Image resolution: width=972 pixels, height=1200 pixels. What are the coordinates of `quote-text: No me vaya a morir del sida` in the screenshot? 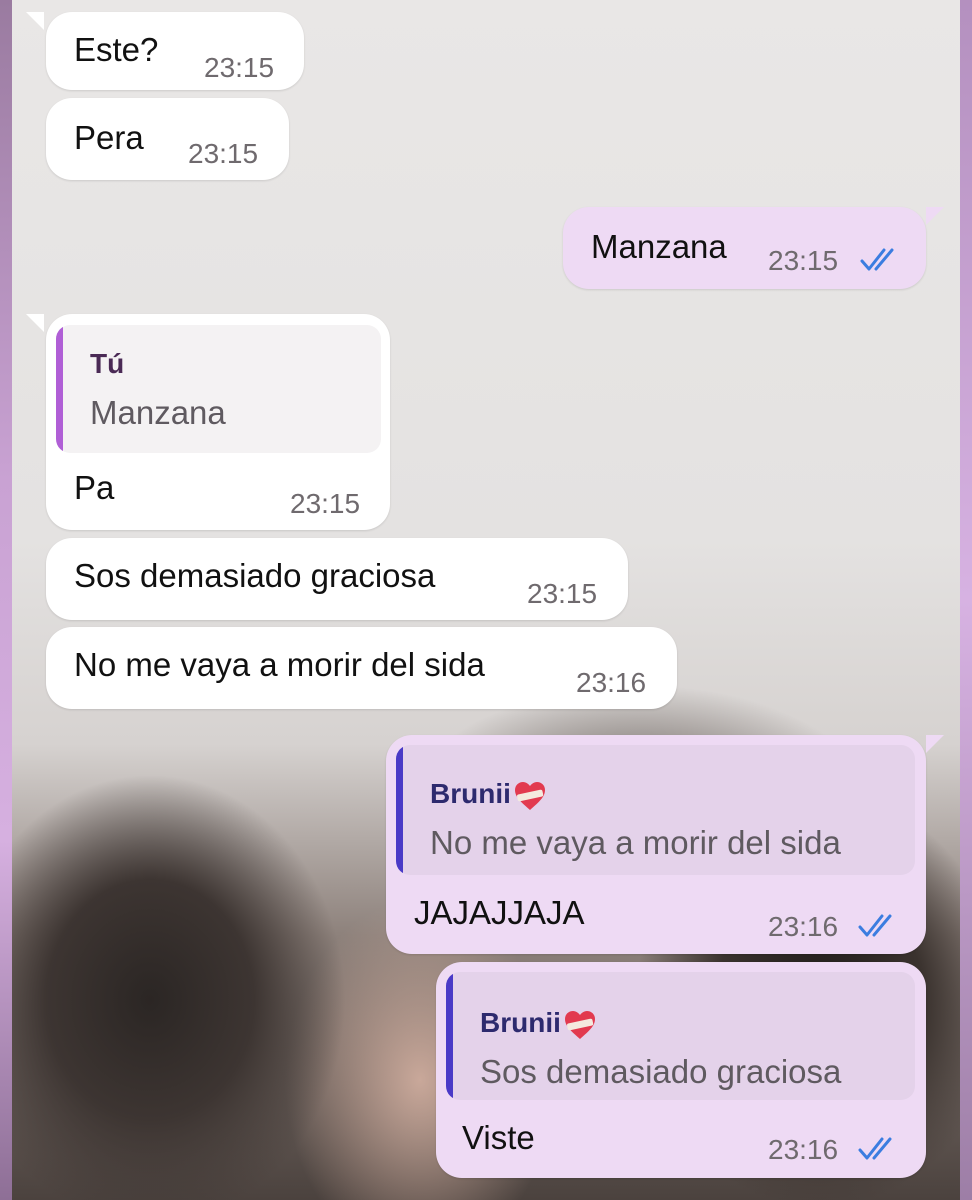 It's located at (635, 842).